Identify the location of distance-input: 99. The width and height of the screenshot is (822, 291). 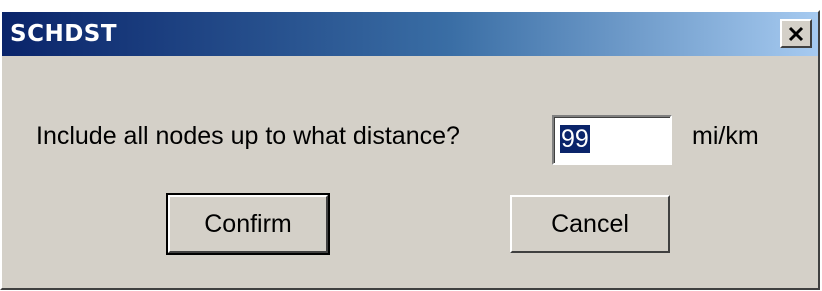
(612, 140).